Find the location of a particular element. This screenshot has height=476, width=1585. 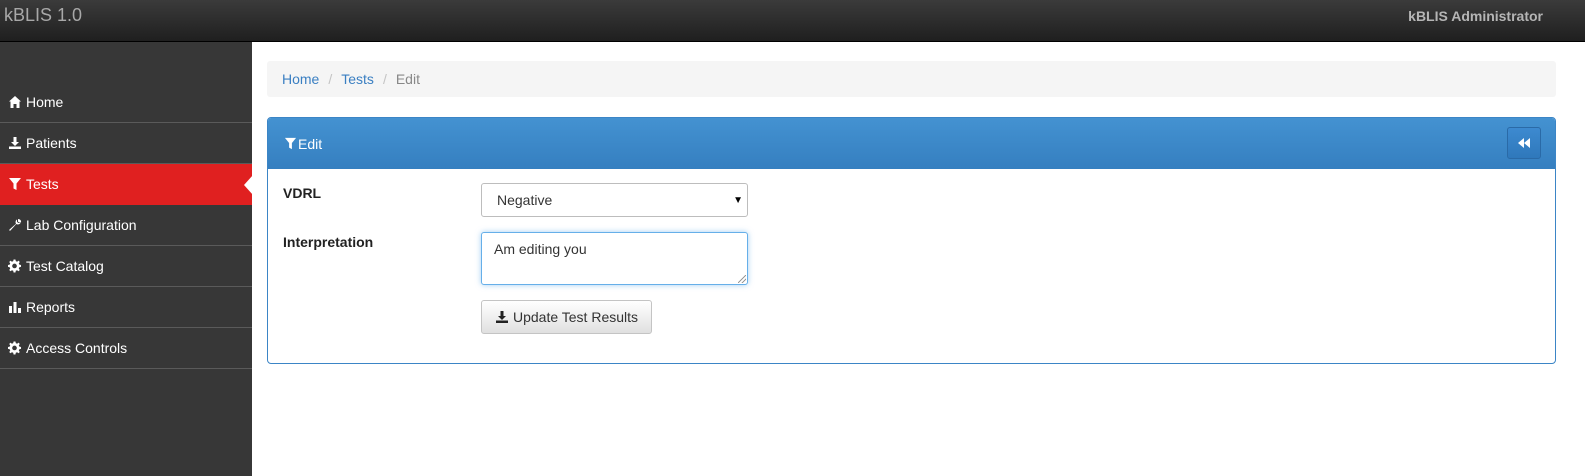

fast-backward-icon is located at coordinates (1524, 143).